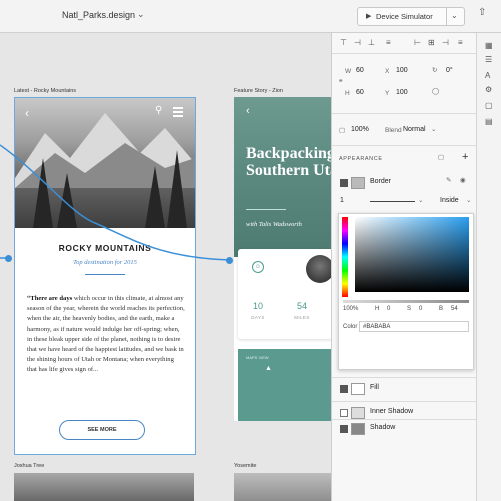 The width and height of the screenshot is (501, 501). Describe the element at coordinates (340, 81) in the screenshot. I see `link-icon: ⚭` at that location.